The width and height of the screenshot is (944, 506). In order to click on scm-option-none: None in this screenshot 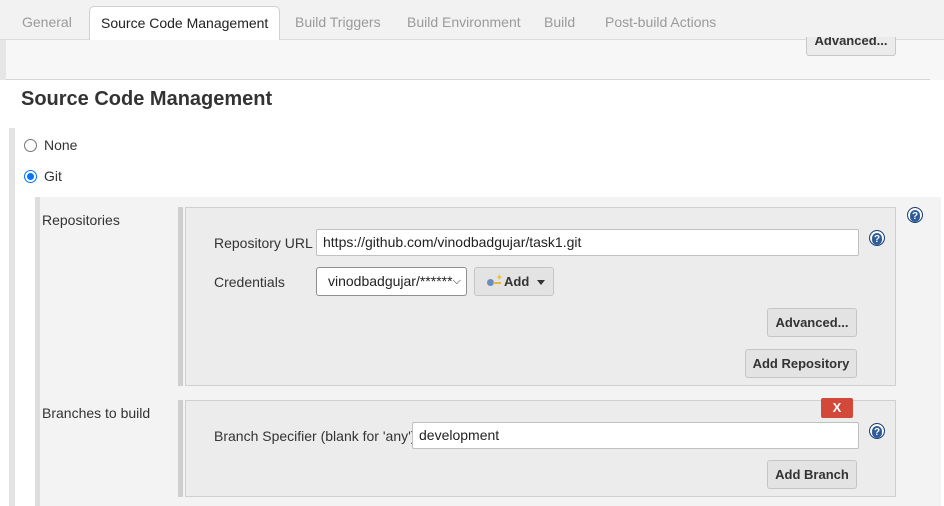, I will do `click(50, 145)`.